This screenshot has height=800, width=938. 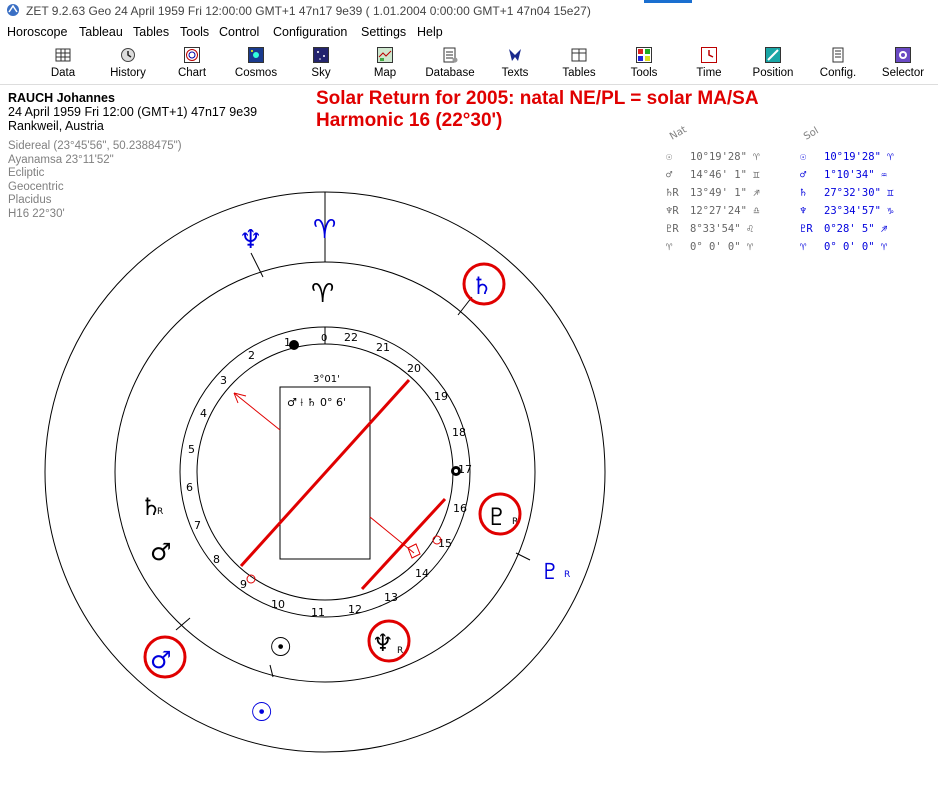 I want to click on menu-configuration: Configuration, so click(x=310, y=32).